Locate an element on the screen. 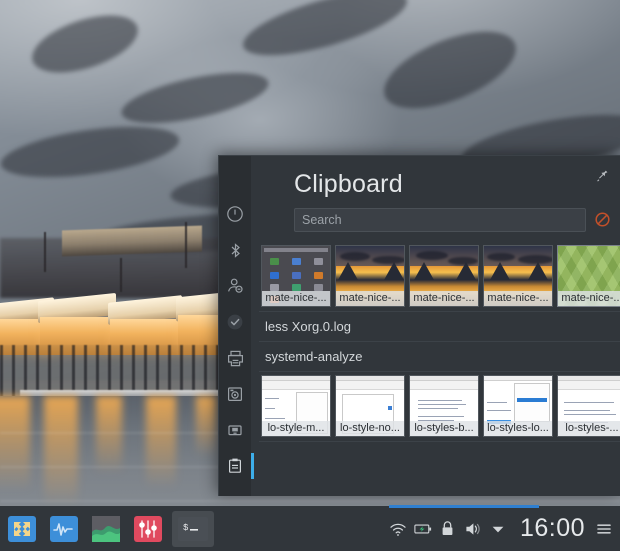  wallpaper-far-building is located at coordinates (132, 241).